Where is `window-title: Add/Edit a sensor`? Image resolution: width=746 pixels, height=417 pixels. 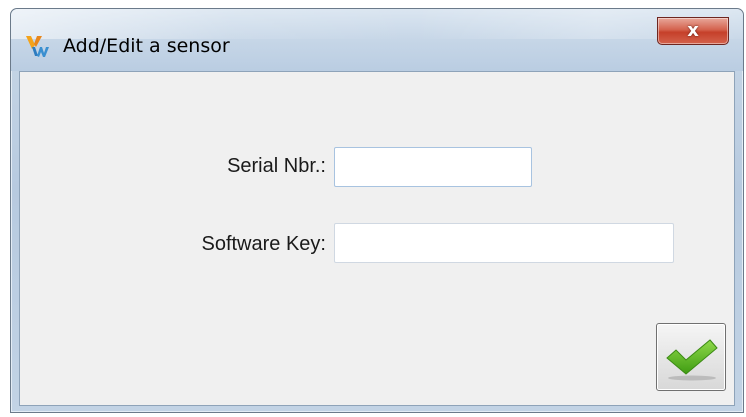
window-title: Add/Edit a sensor is located at coordinates (146, 46).